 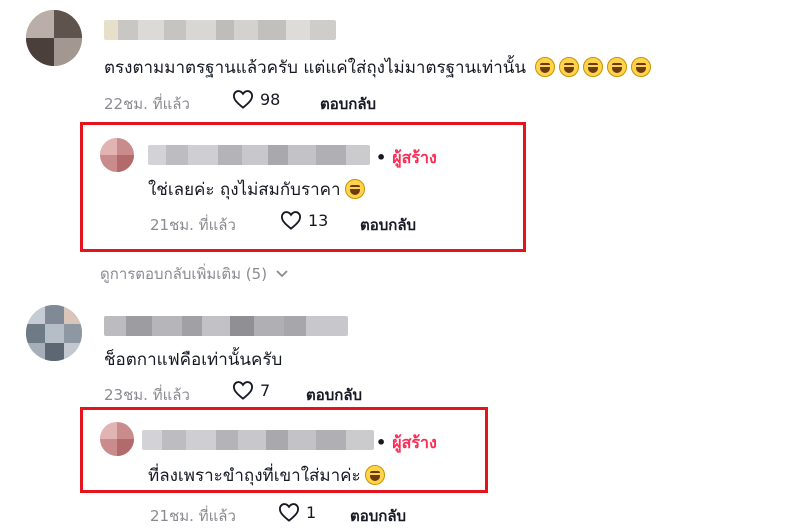 What do you see at coordinates (282, 274) in the screenshot?
I see `chevron-down-icon` at bounding box center [282, 274].